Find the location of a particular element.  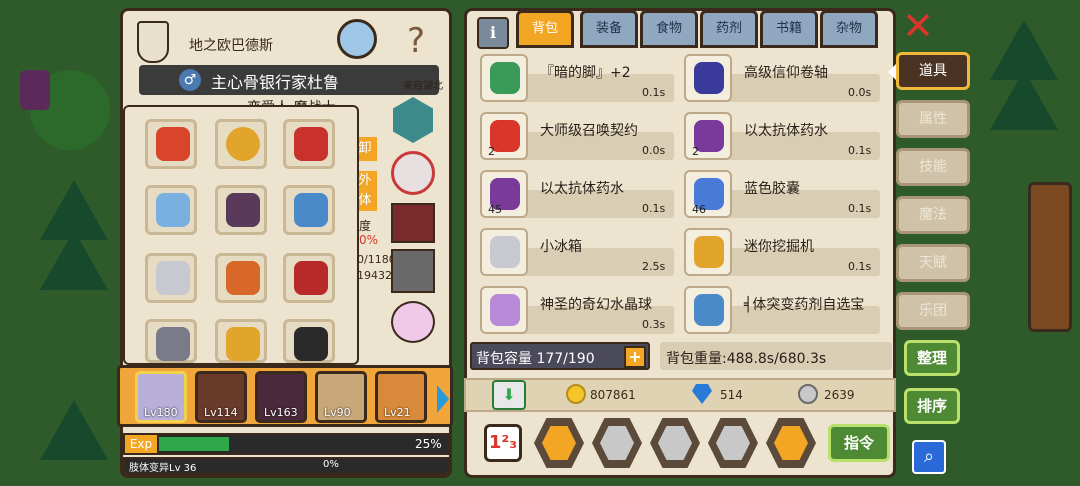

variation-percent: 0% is located at coordinates (331, 464).